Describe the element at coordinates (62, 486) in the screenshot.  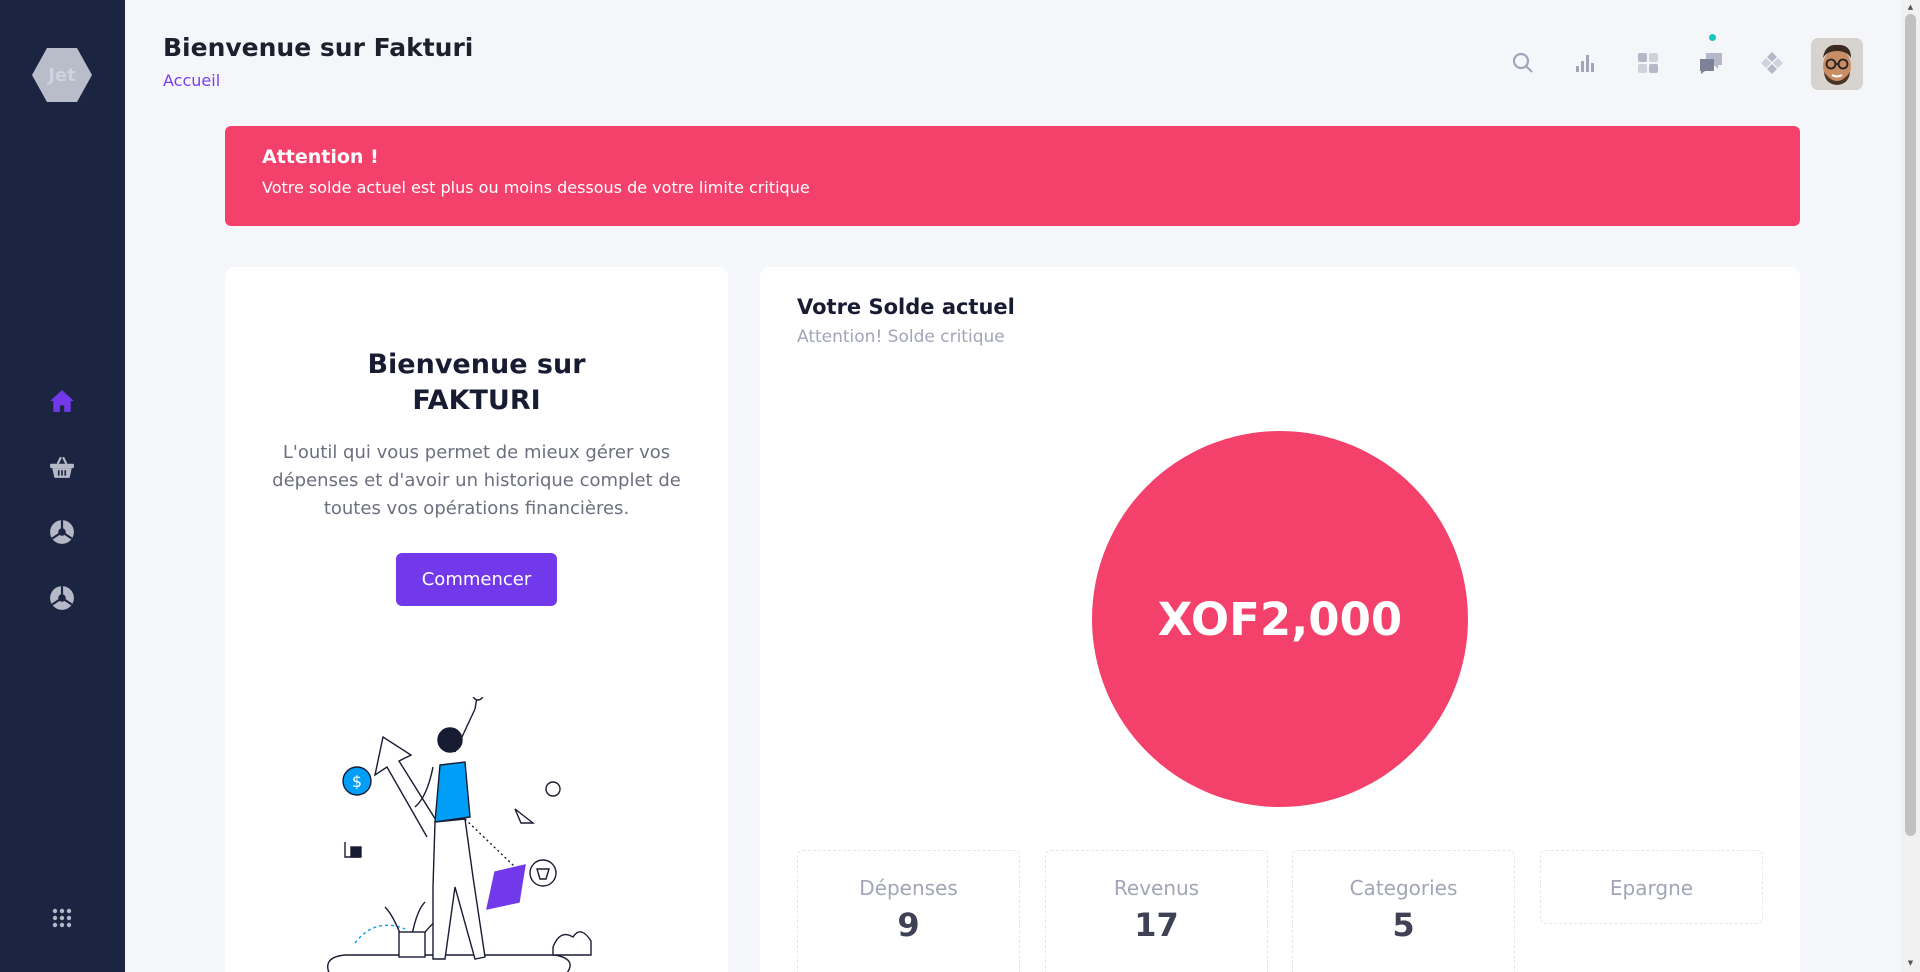
I see `sidebar: Jet` at that location.